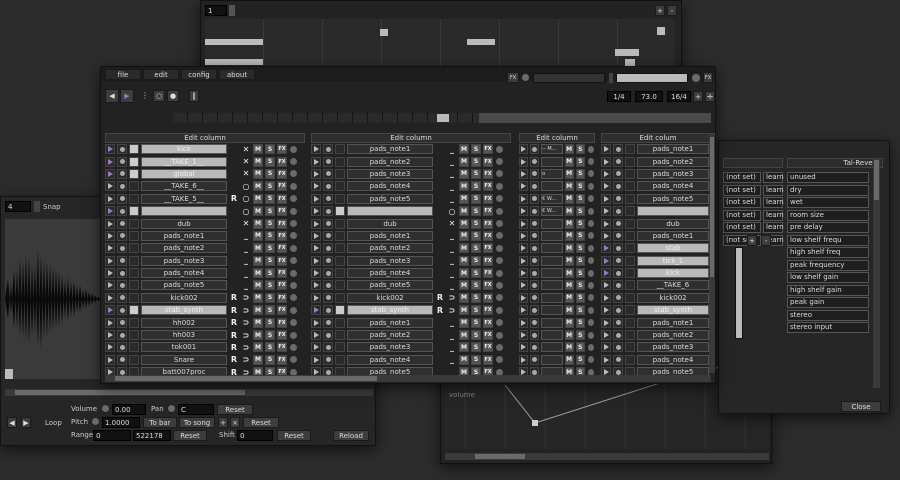  Describe the element at coordinates (246, 360) in the screenshot. I see `track-loop-icon: ⊃` at that location.